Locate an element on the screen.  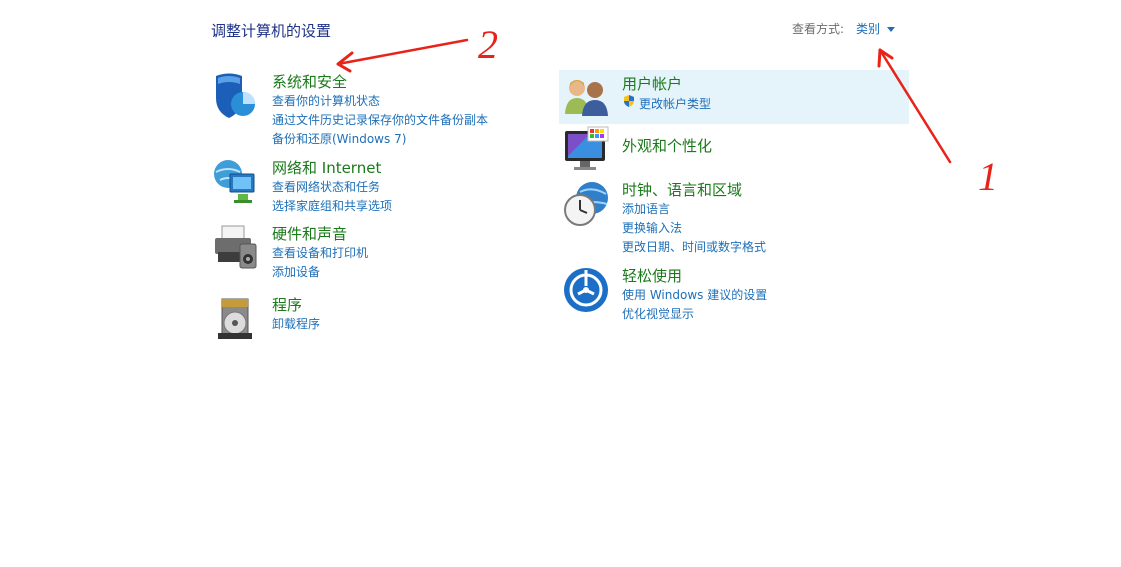
arrow-2-line is located at coordinates (402, 52).